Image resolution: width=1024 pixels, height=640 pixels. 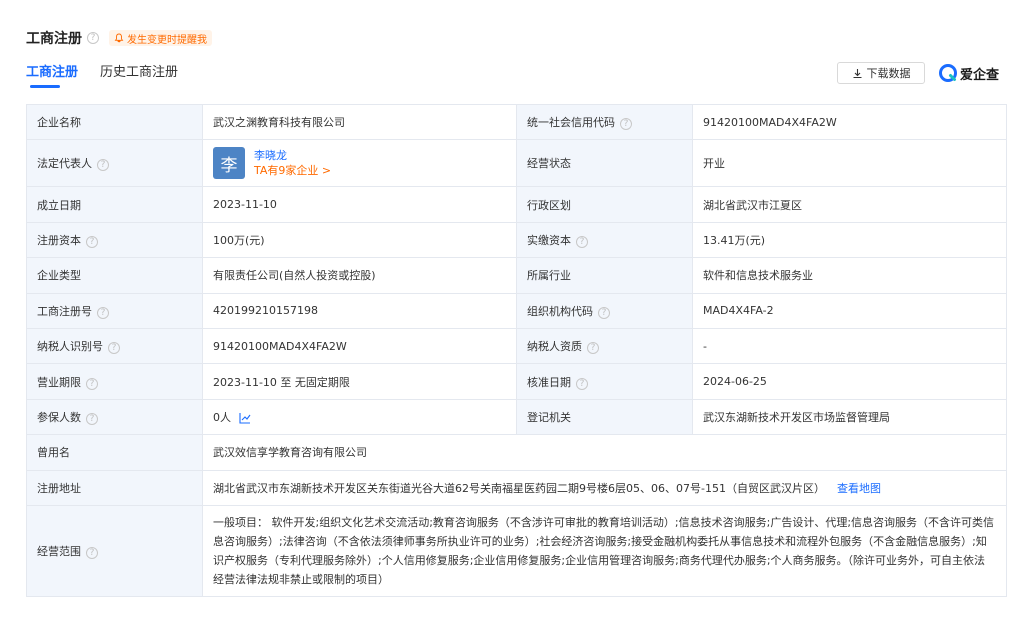 What do you see at coordinates (52, 76) in the screenshot?
I see `tab-business-registration: 工商注册` at bounding box center [52, 76].